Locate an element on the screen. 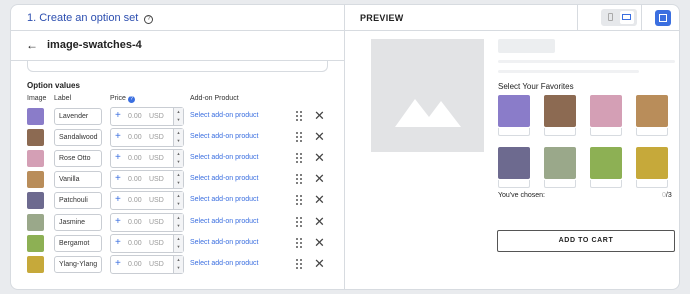  label-input: Vanilla is located at coordinates (78, 180).